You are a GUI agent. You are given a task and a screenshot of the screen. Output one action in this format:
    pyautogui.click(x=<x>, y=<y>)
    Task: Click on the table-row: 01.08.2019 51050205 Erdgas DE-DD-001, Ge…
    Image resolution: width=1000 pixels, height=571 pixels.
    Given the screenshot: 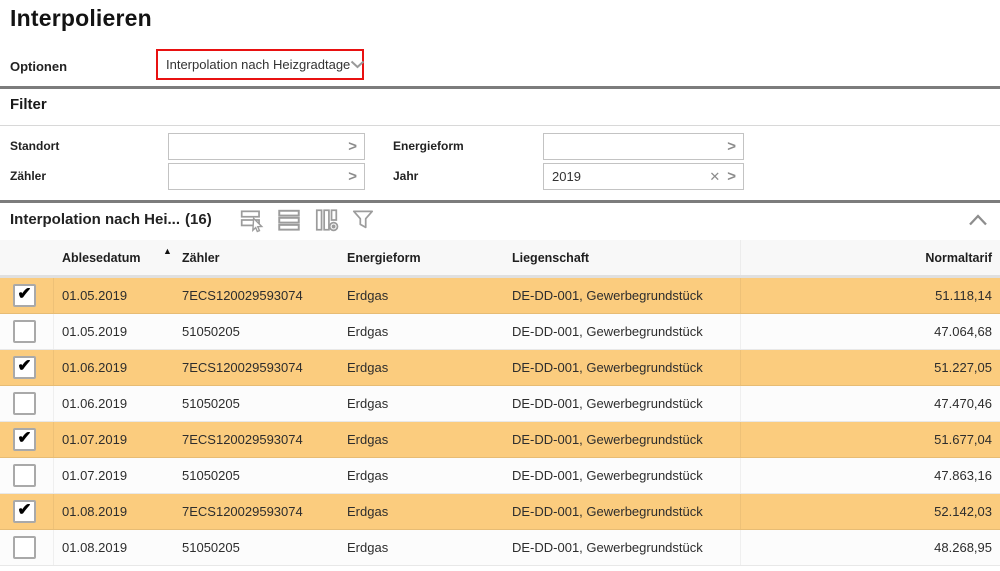 What is the action you would take?
    pyautogui.click(x=500, y=548)
    